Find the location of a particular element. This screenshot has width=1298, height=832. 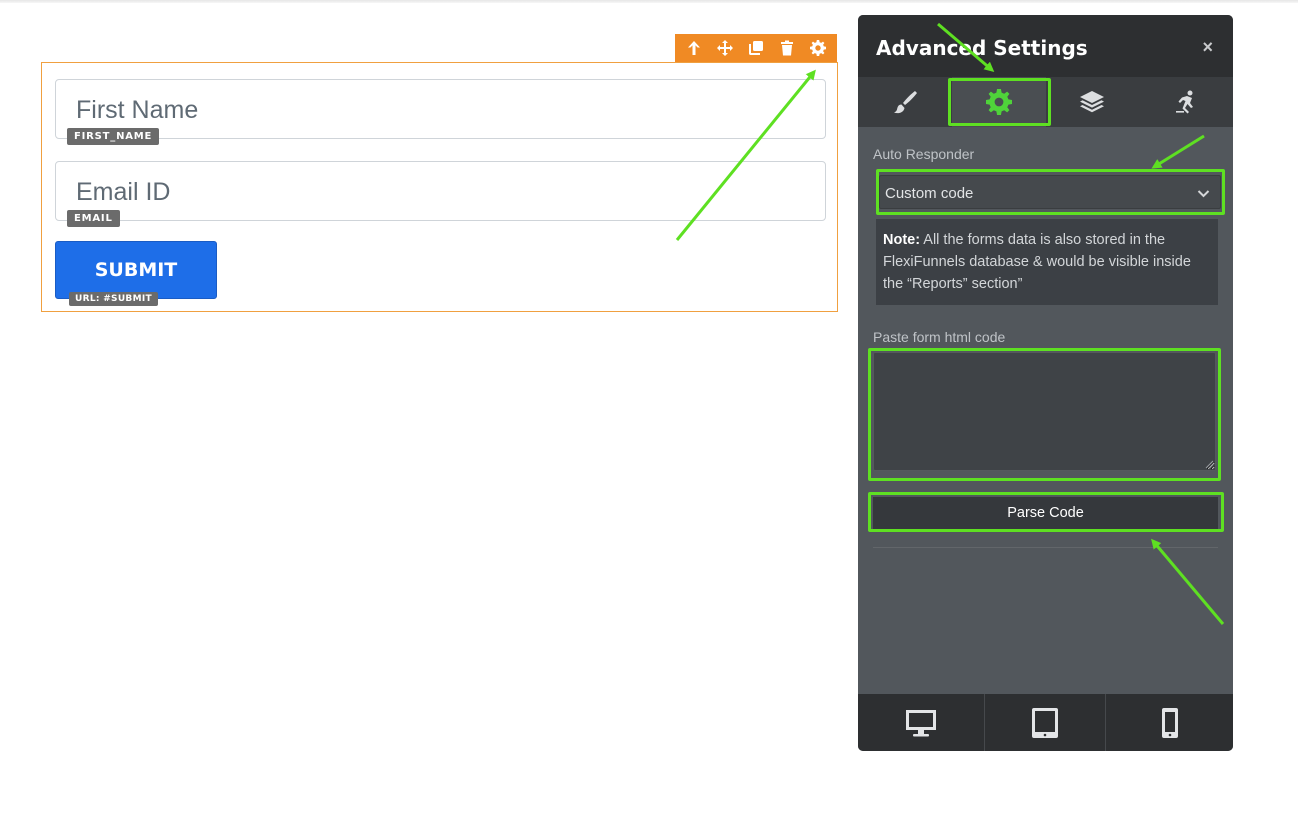

mobile-icon is located at coordinates (1169, 722).